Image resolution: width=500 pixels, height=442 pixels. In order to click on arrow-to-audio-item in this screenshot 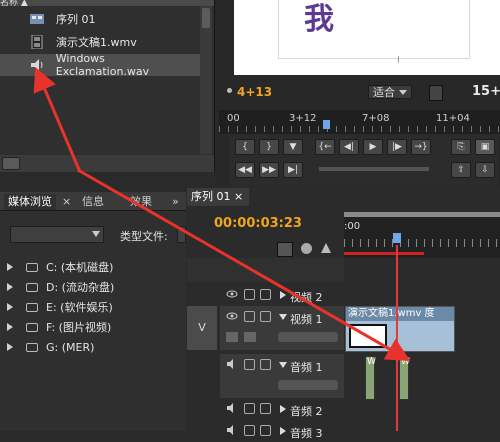, I will do `click(57, 119)`.